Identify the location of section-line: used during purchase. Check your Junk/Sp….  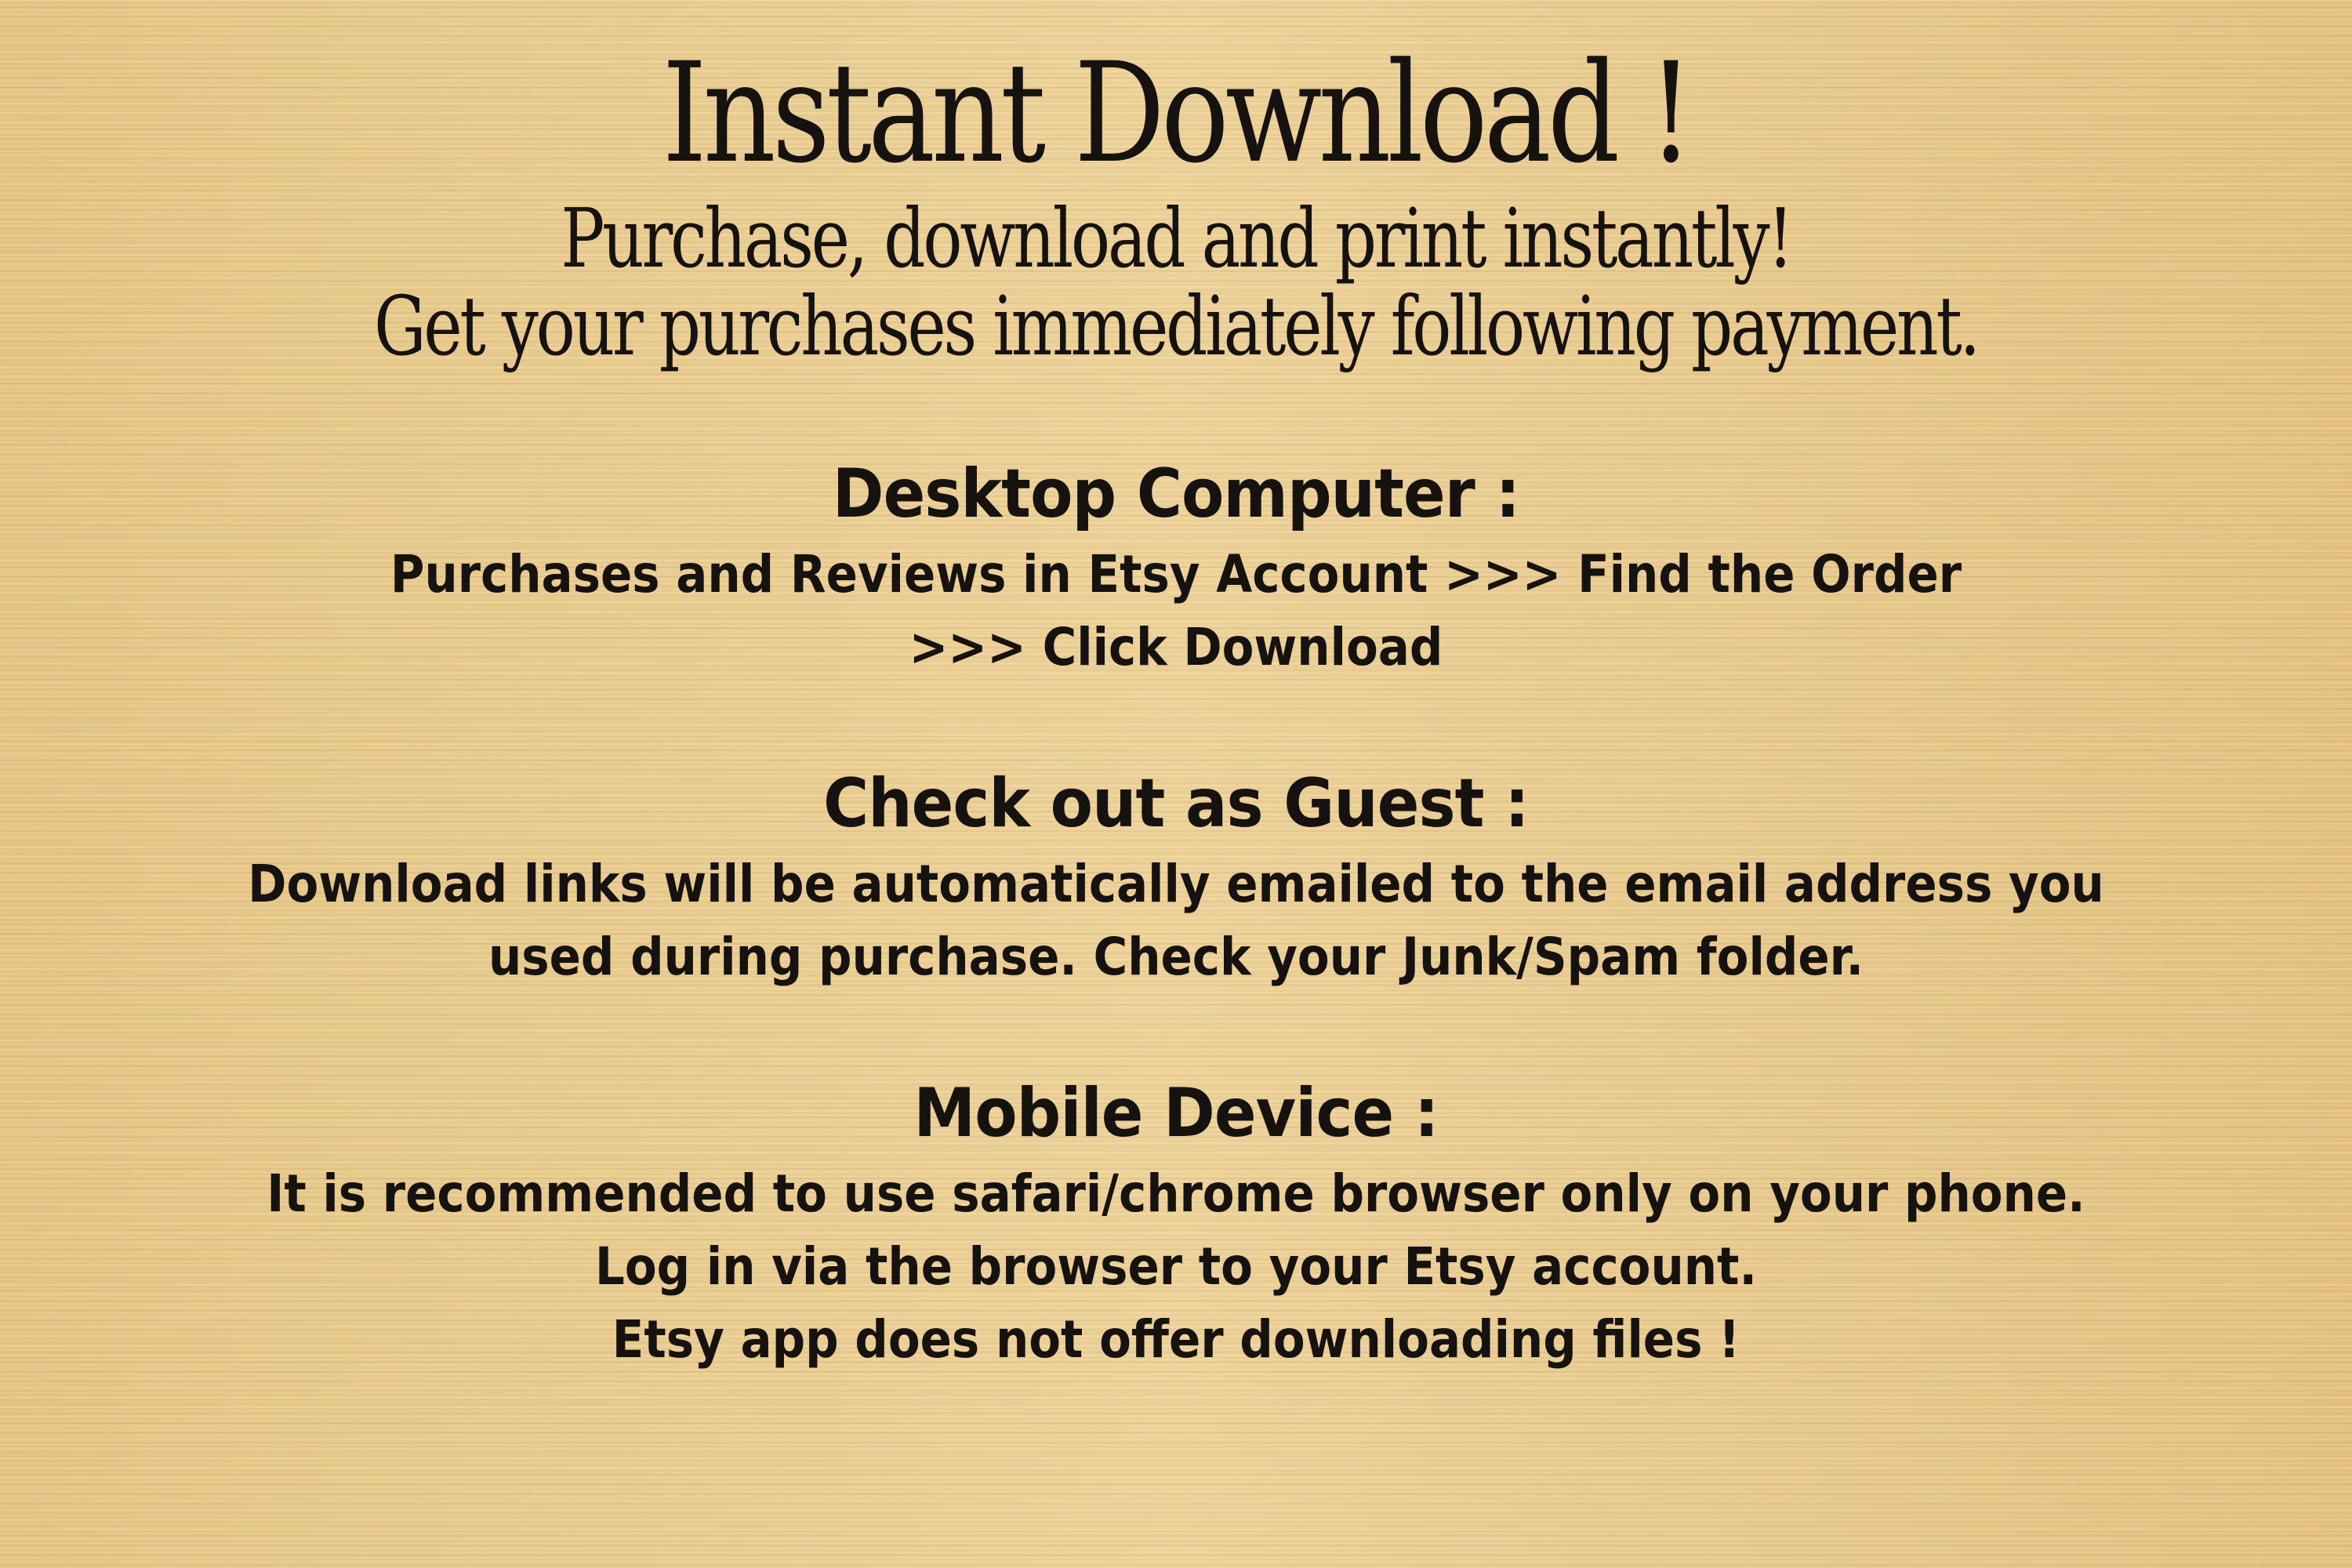
(1176, 957).